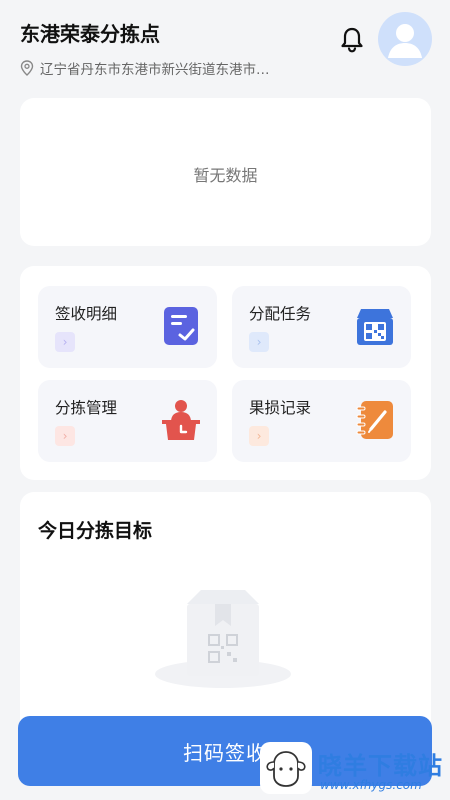 This screenshot has width=450, height=800. I want to click on notebook-pen-icon, so click(374, 420).